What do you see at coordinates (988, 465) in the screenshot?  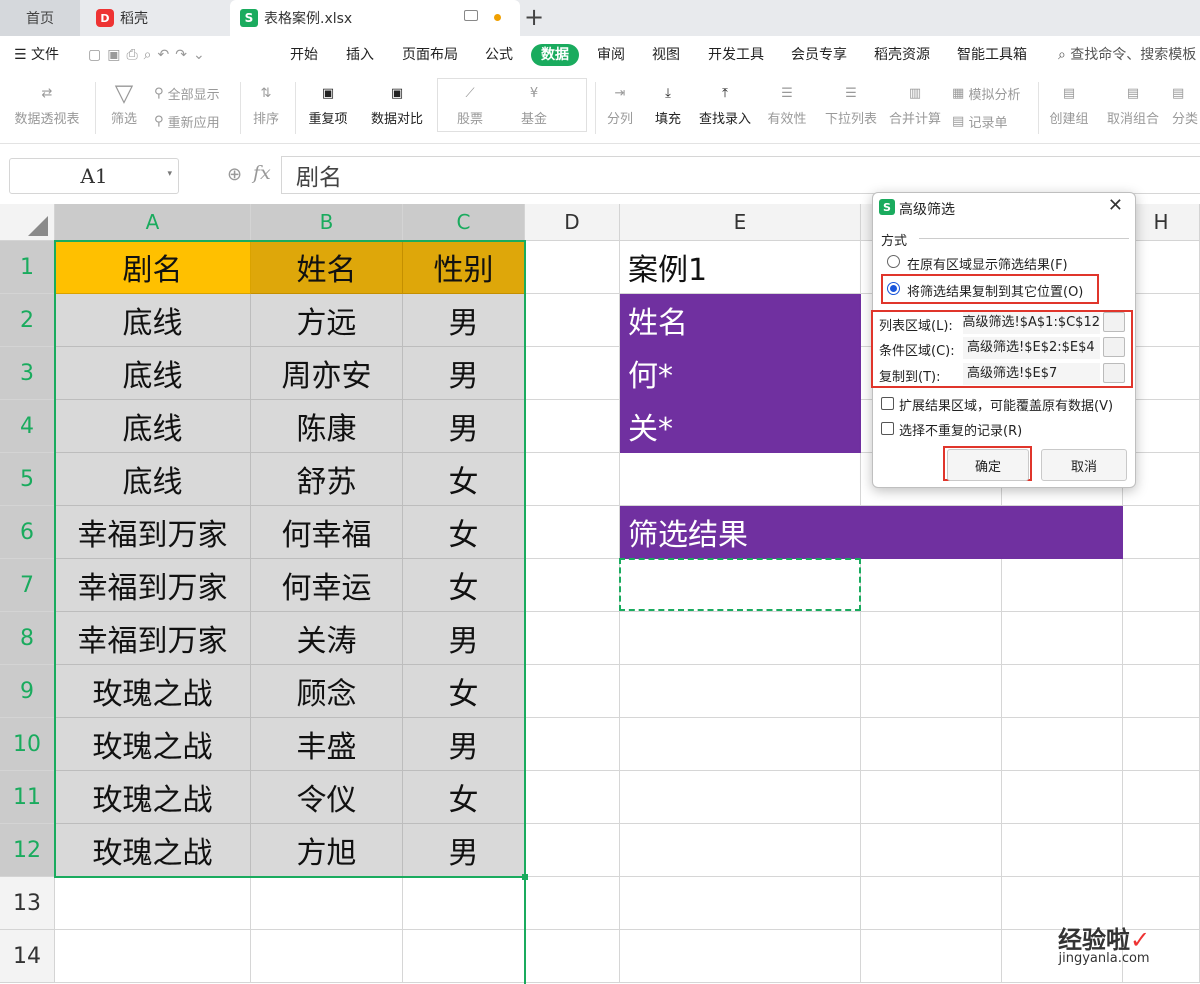 I see `ok-button: 确定` at bounding box center [988, 465].